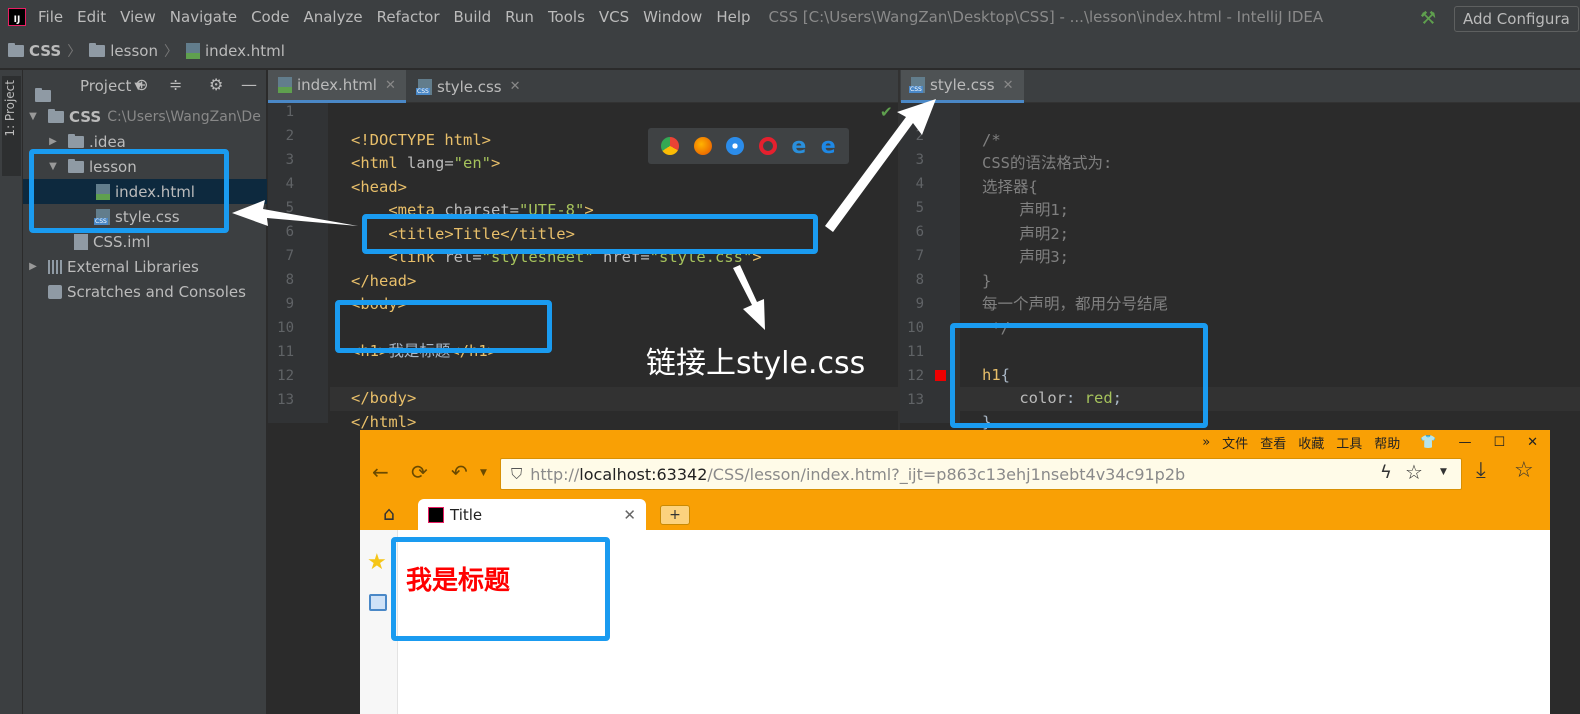 The image size is (1580, 714). I want to click on tree-item-label: CSS.iml, so click(122, 241).